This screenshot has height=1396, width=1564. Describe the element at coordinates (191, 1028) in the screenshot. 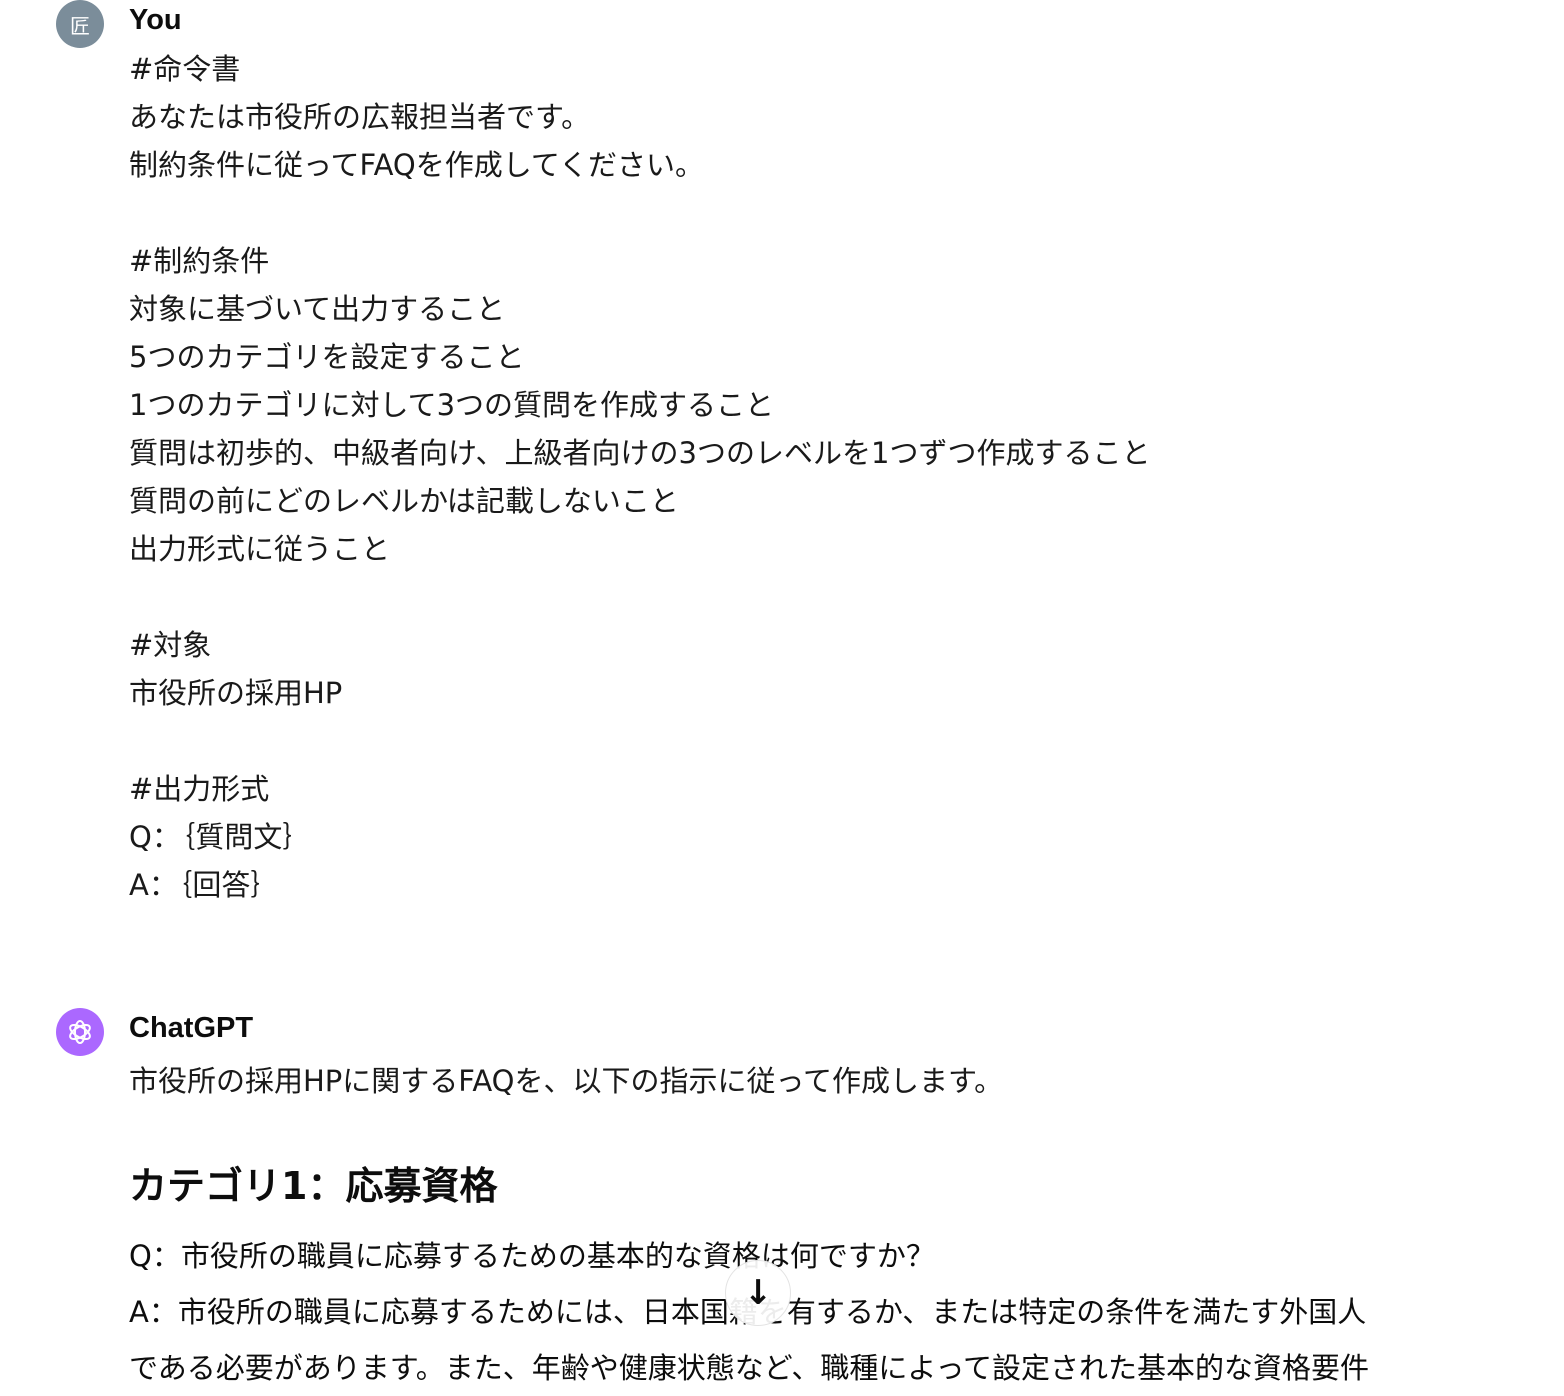

I see `assistant-name: ChatGPT` at that location.